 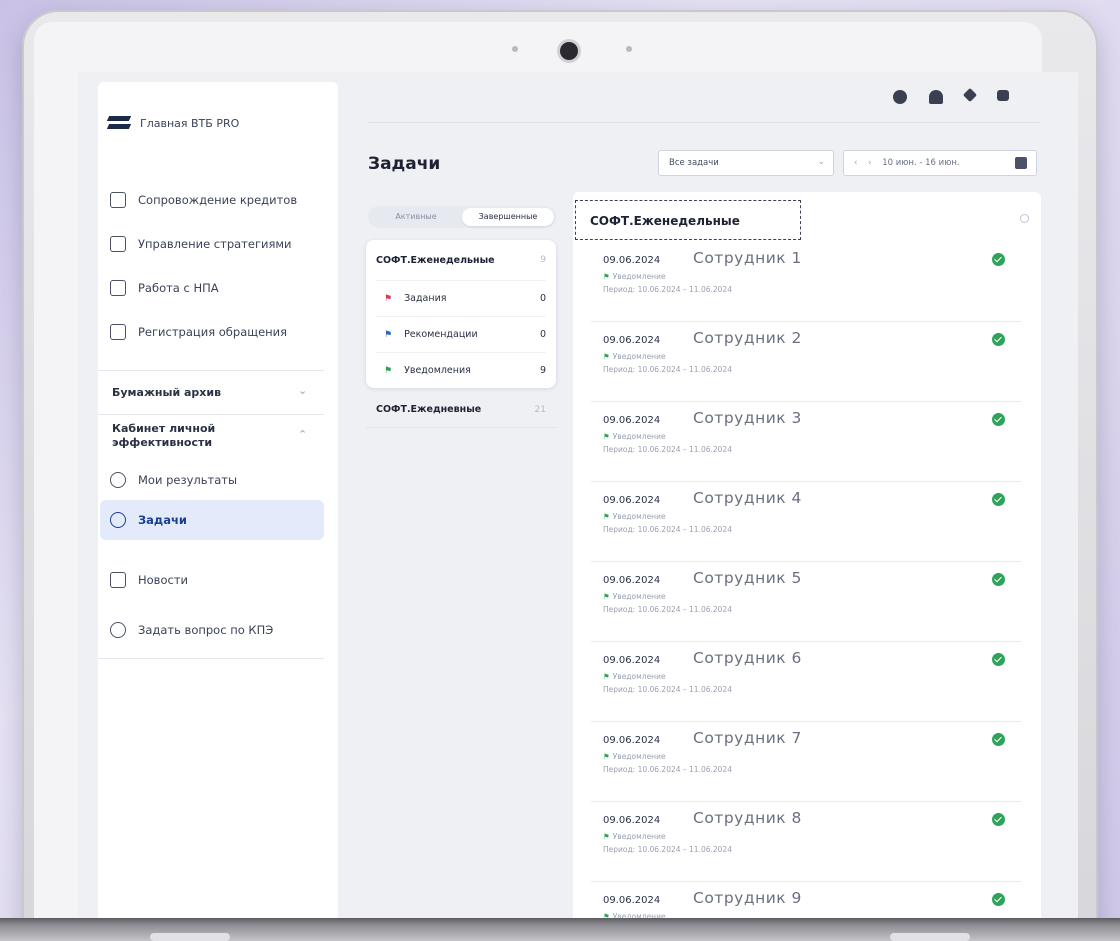 What do you see at coordinates (118, 244) in the screenshot?
I see `sliders-icon` at bounding box center [118, 244].